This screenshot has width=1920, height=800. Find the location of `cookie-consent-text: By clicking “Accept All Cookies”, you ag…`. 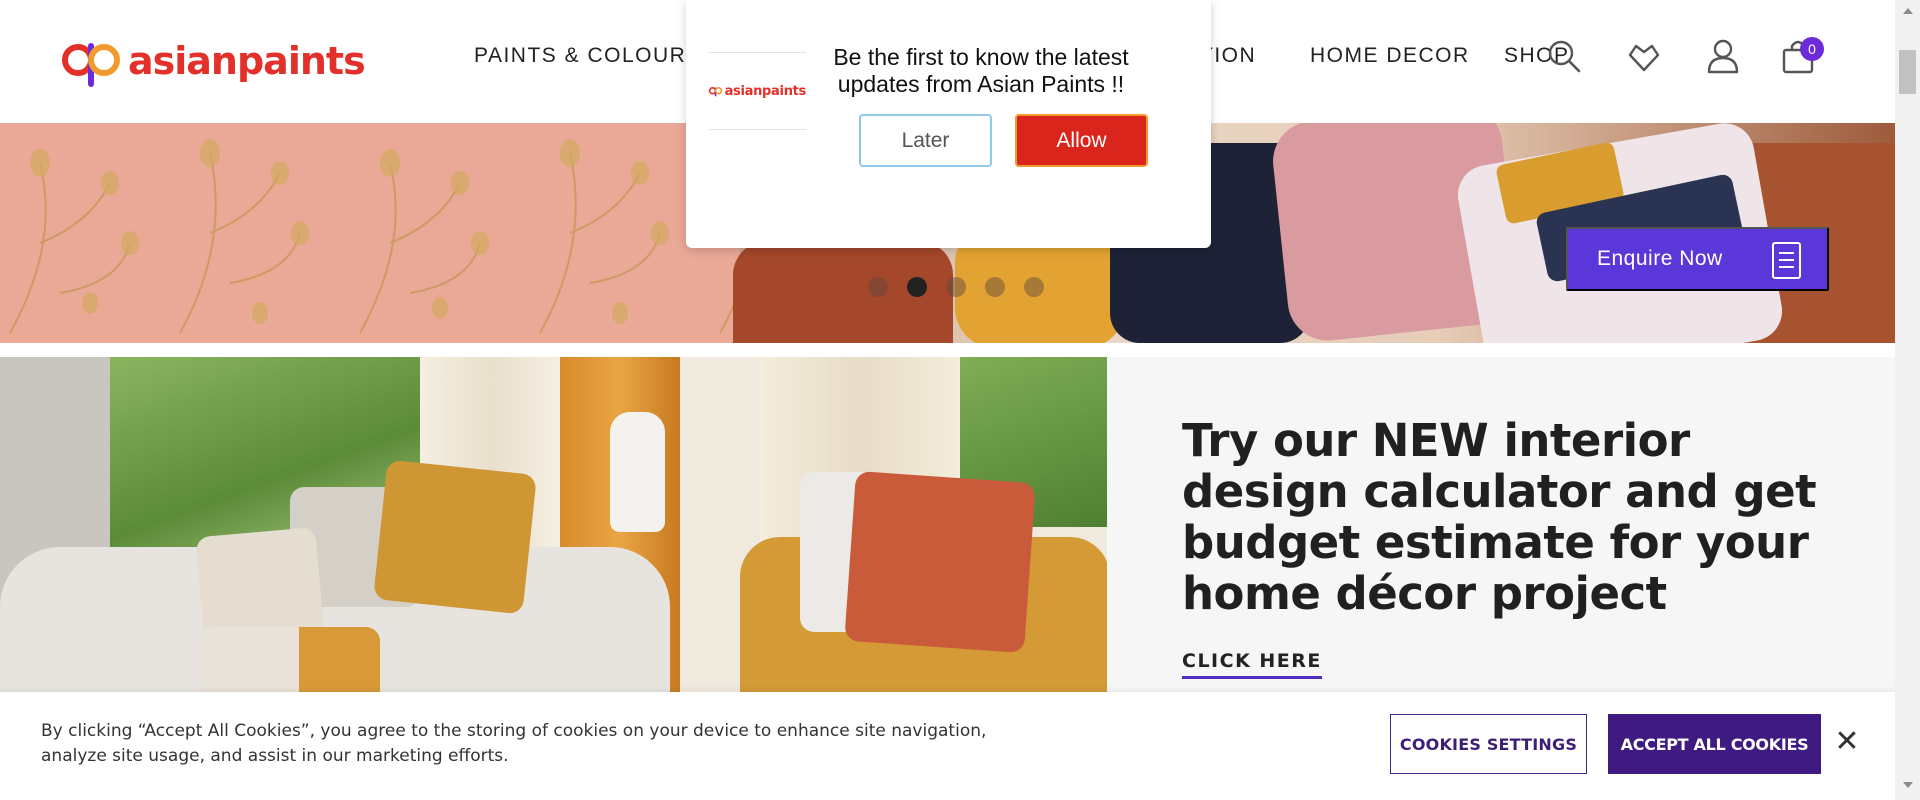

cookie-consent-text: By clicking “Accept All Cookies”, you ag… is located at coordinates (514, 743).